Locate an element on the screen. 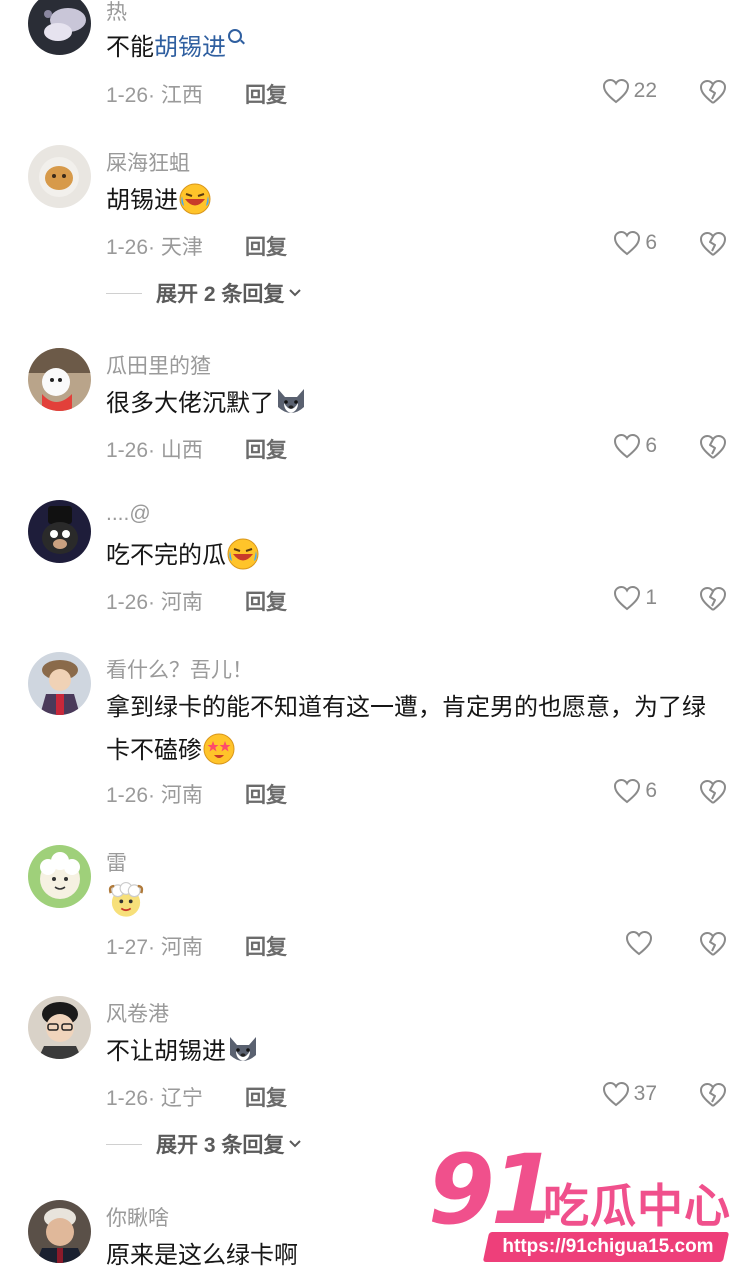 This screenshot has height=1280, width=749. comment-text-part: 拿到绿卡的能不知道有这一遭，肯定男的也愿意，为了绿卡不磕碜 is located at coordinates (406, 729).